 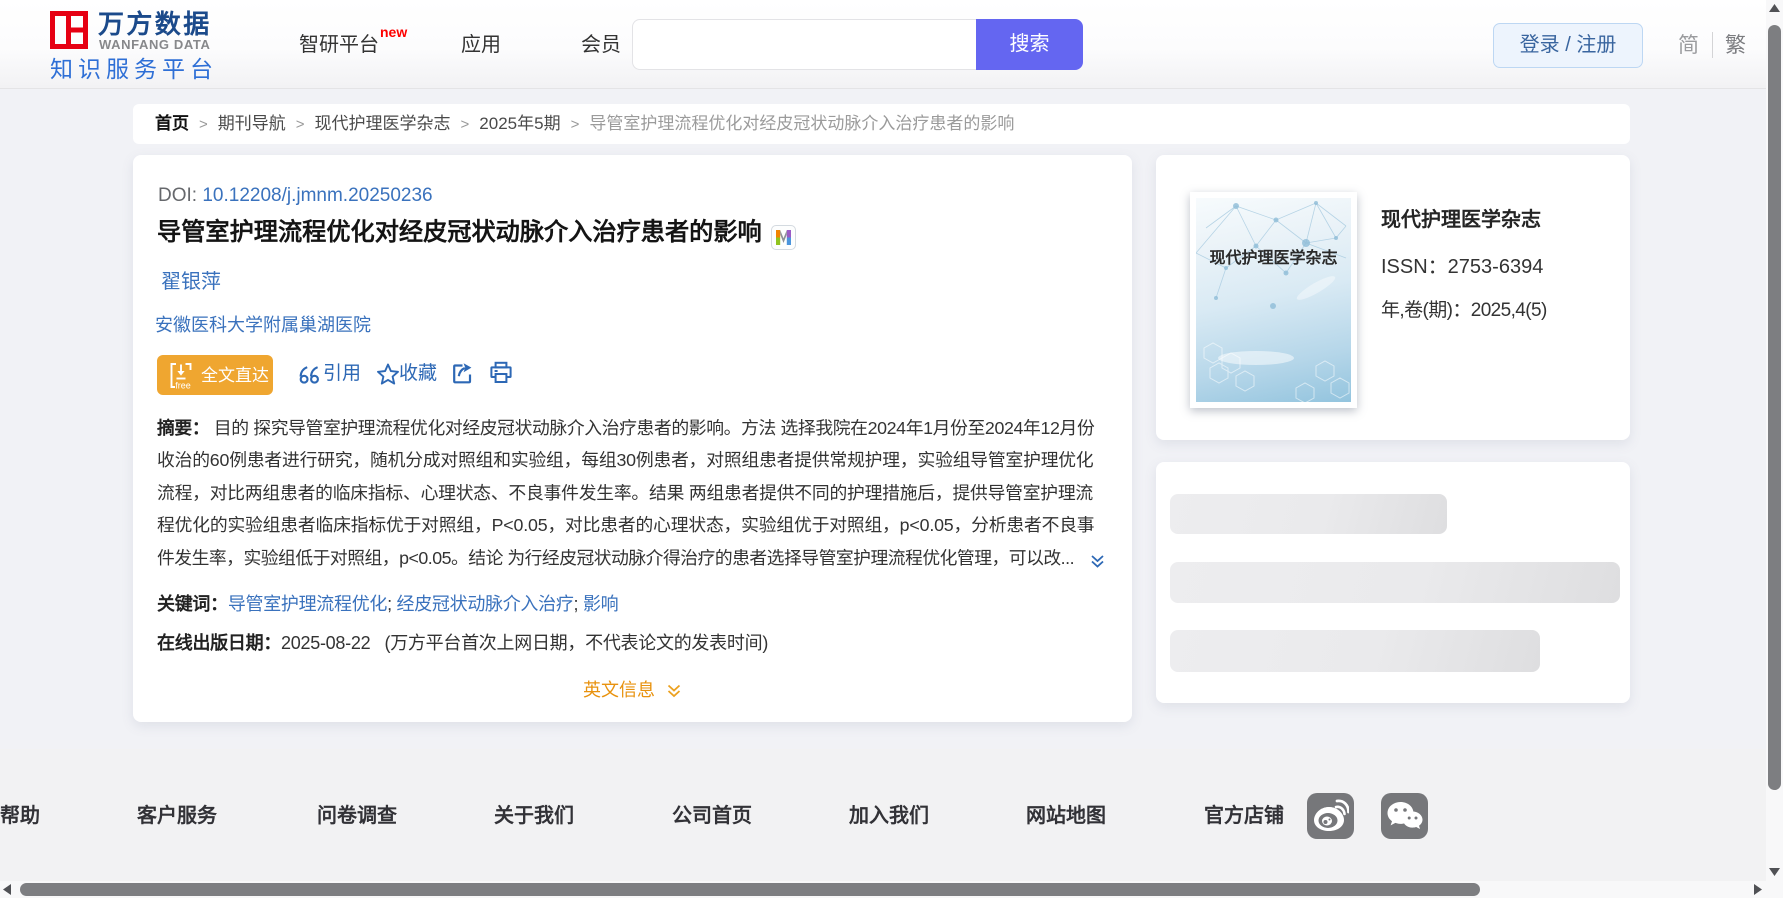 What do you see at coordinates (183, 386) in the screenshot?
I see `svg-text: free` at bounding box center [183, 386].